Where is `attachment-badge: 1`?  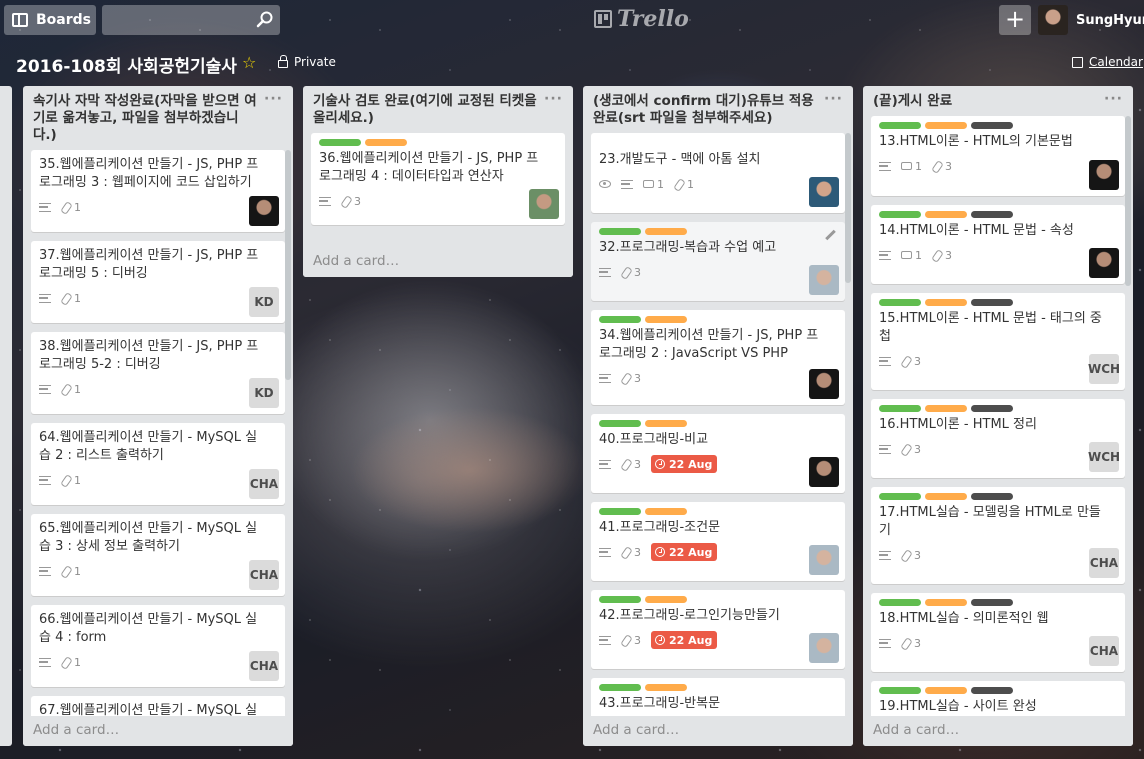
attachment-badge: 1 is located at coordinates (71, 389).